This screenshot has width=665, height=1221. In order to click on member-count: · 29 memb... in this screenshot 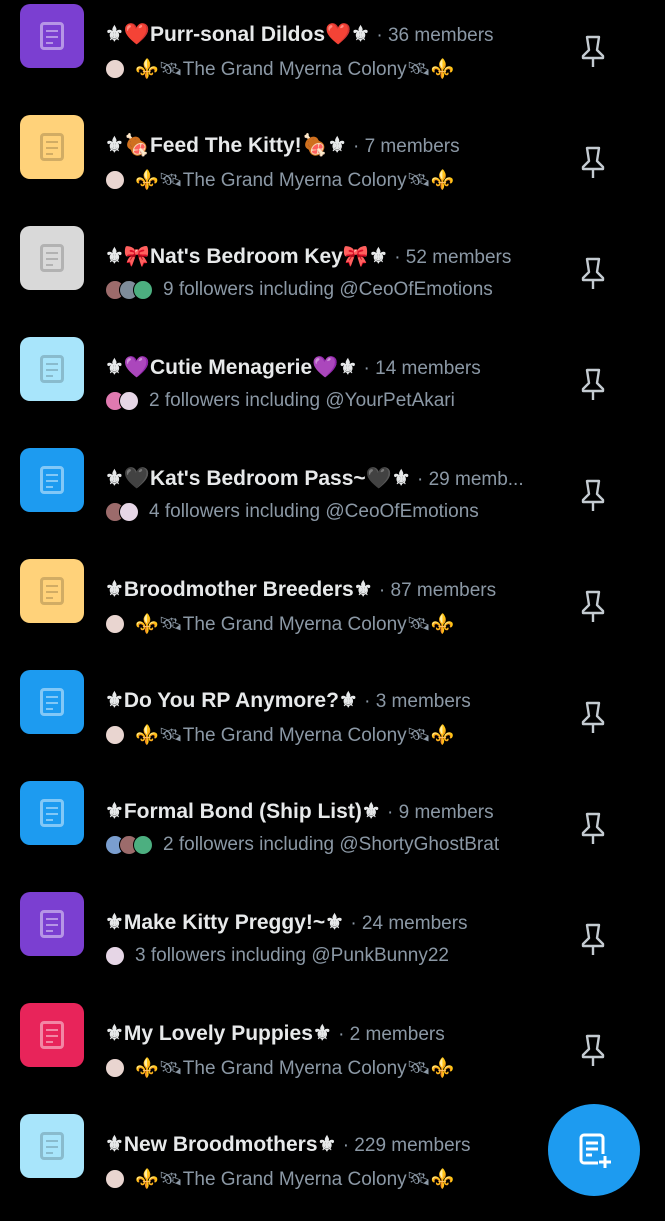, I will do `click(470, 479)`.